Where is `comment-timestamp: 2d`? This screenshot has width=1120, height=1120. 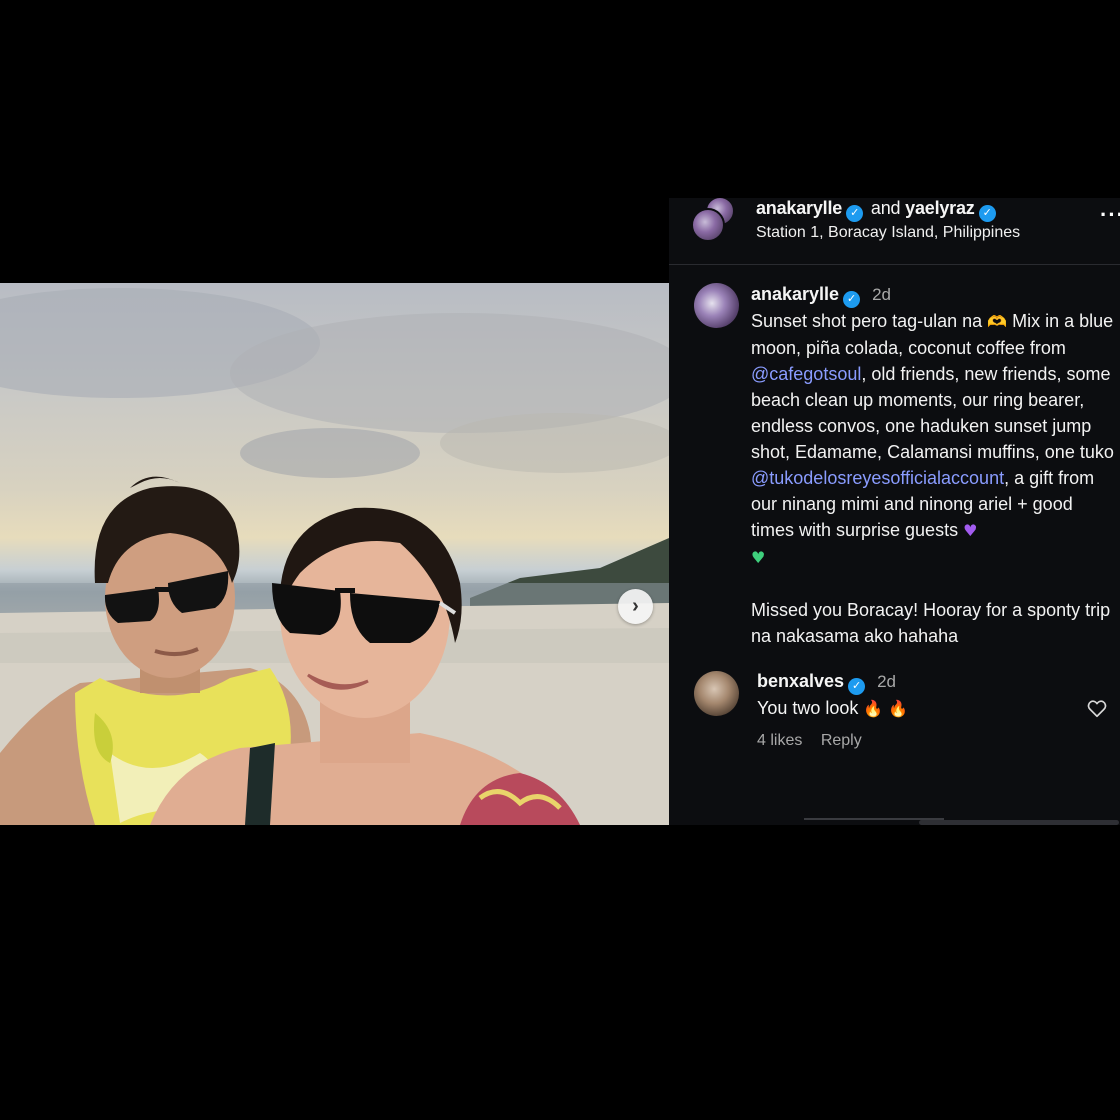
comment-timestamp: 2d is located at coordinates (886, 681).